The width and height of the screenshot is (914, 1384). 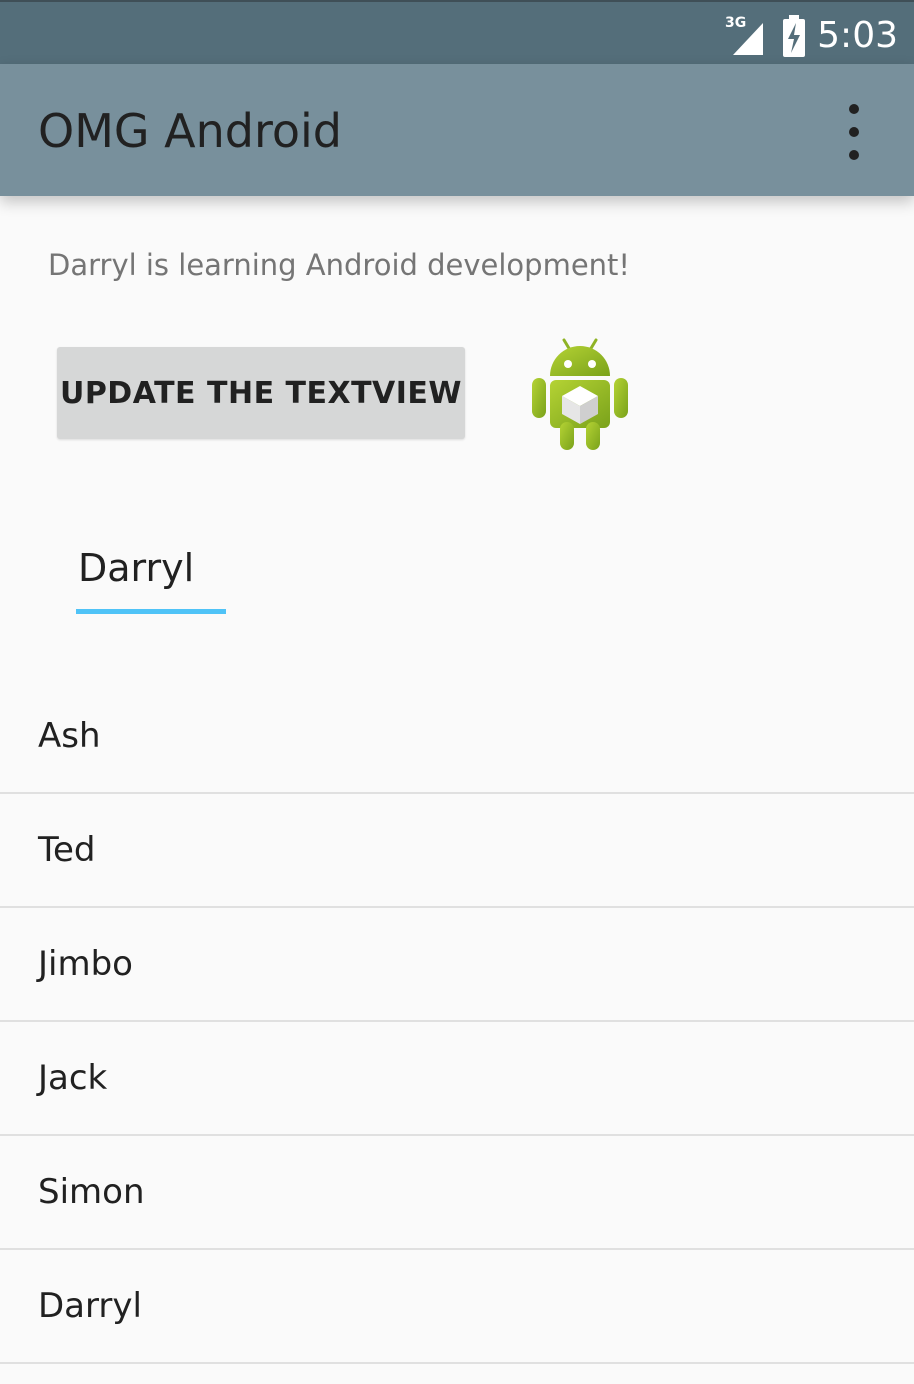 I want to click on main-textview: Darryl is learning Android development!, so click(x=339, y=265).